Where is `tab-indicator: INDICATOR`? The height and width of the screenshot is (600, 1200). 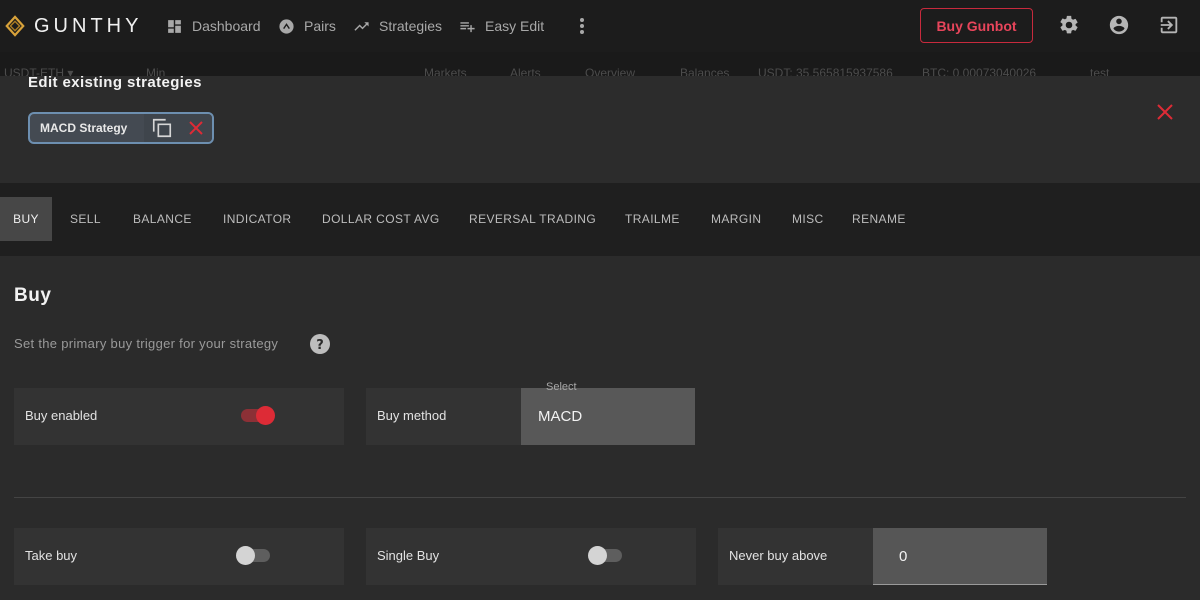
tab-indicator: INDICATOR is located at coordinates (257, 219).